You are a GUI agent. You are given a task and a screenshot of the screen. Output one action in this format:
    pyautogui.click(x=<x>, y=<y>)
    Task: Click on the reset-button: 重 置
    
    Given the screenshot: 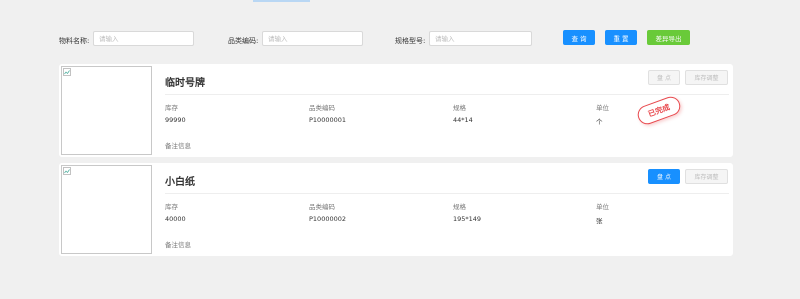 What is the action you would take?
    pyautogui.click(x=621, y=37)
    